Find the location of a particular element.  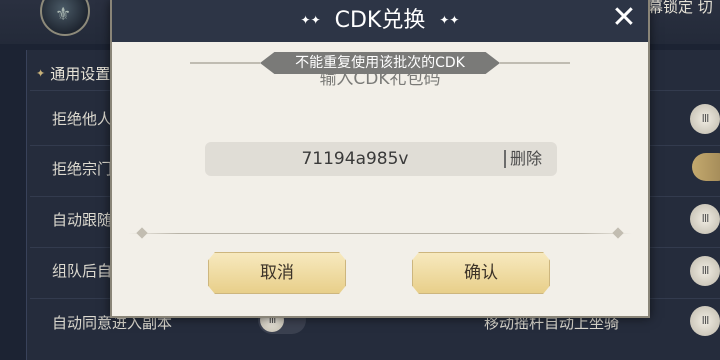

setting-toggle-4: III is located at coordinates (705, 271).